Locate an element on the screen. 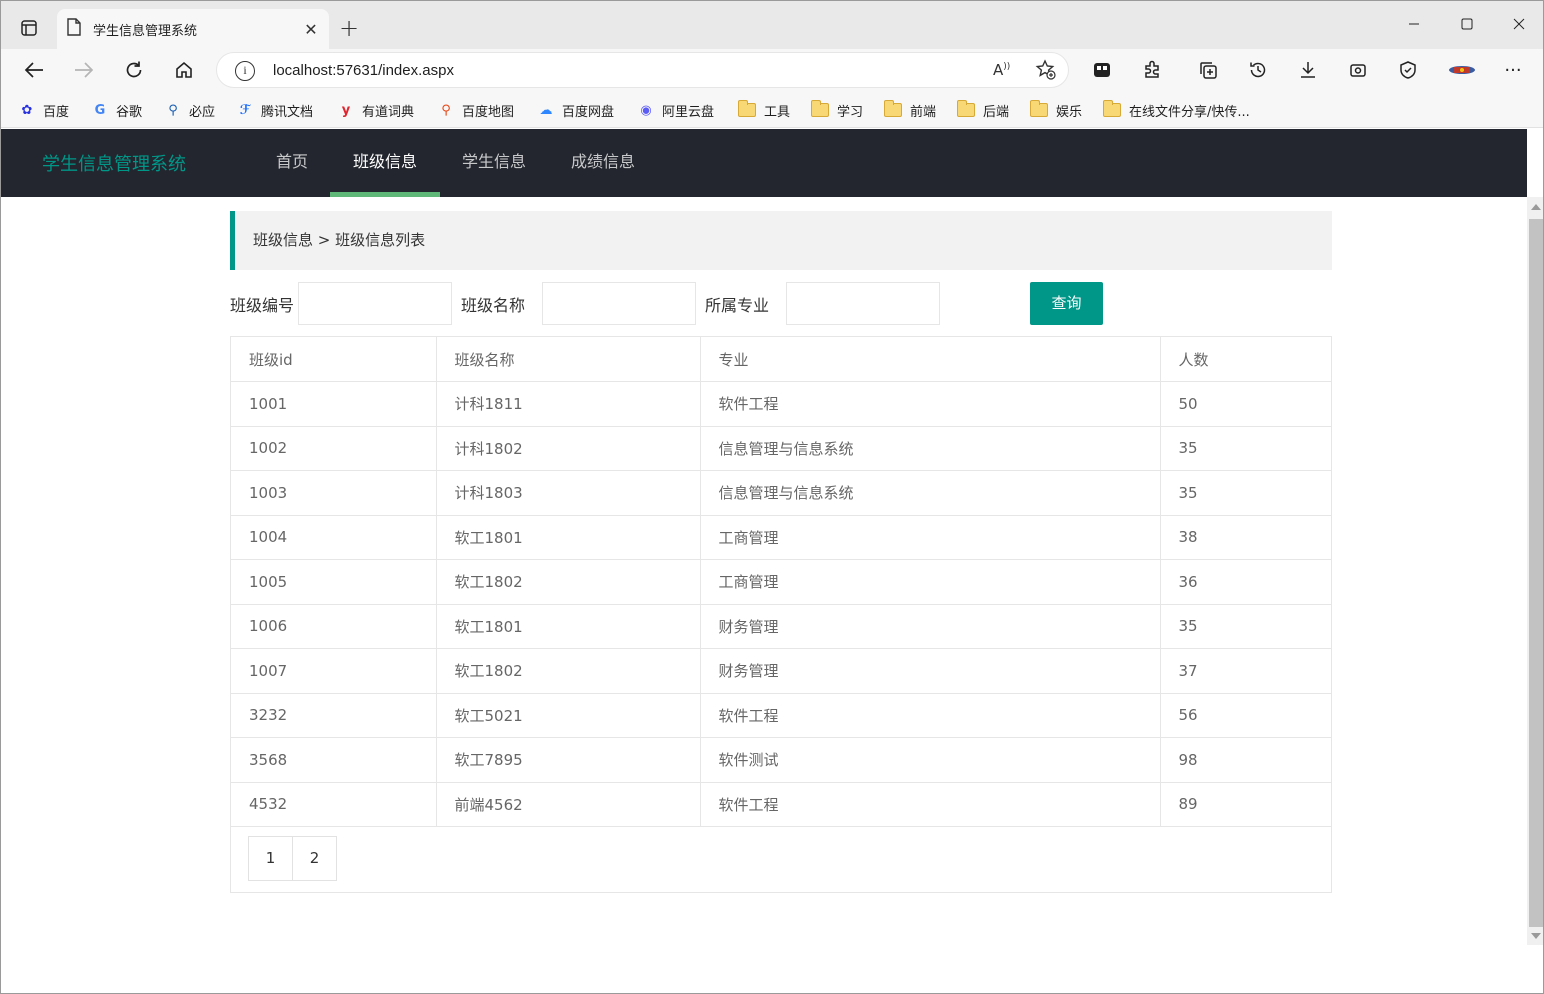 Image resolution: width=1544 pixels, height=994 pixels. cell-class-id: 1004 is located at coordinates (334, 537).